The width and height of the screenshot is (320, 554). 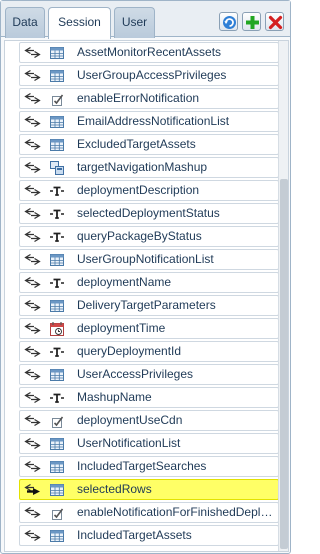 What do you see at coordinates (114, 397) in the screenshot?
I see `list-item-label: MashupName` at bounding box center [114, 397].